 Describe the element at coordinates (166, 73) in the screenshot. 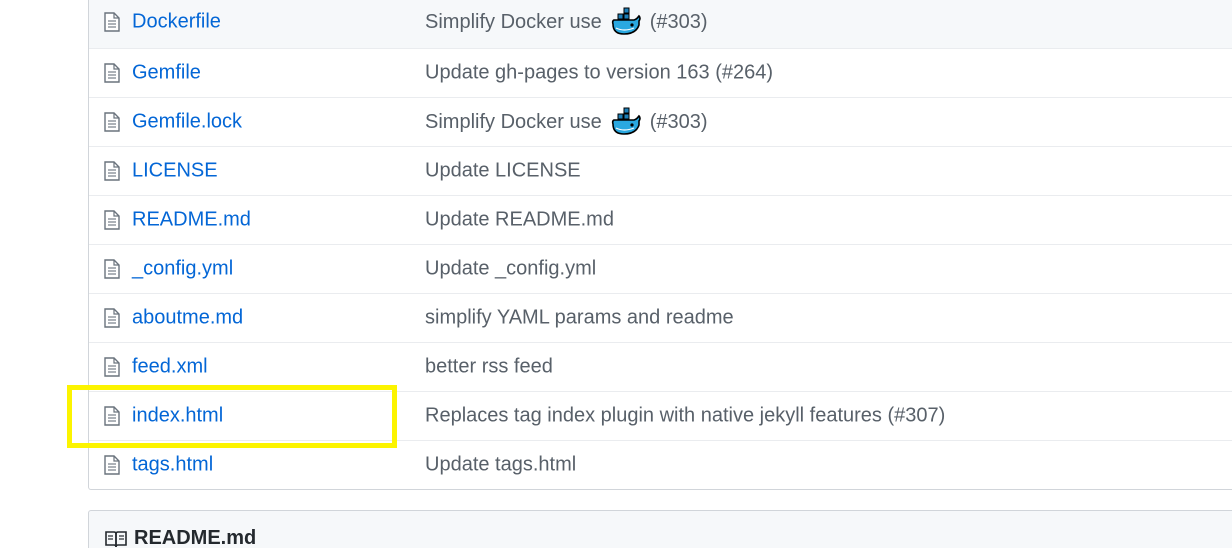

I see `file-link: Gemfile` at that location.